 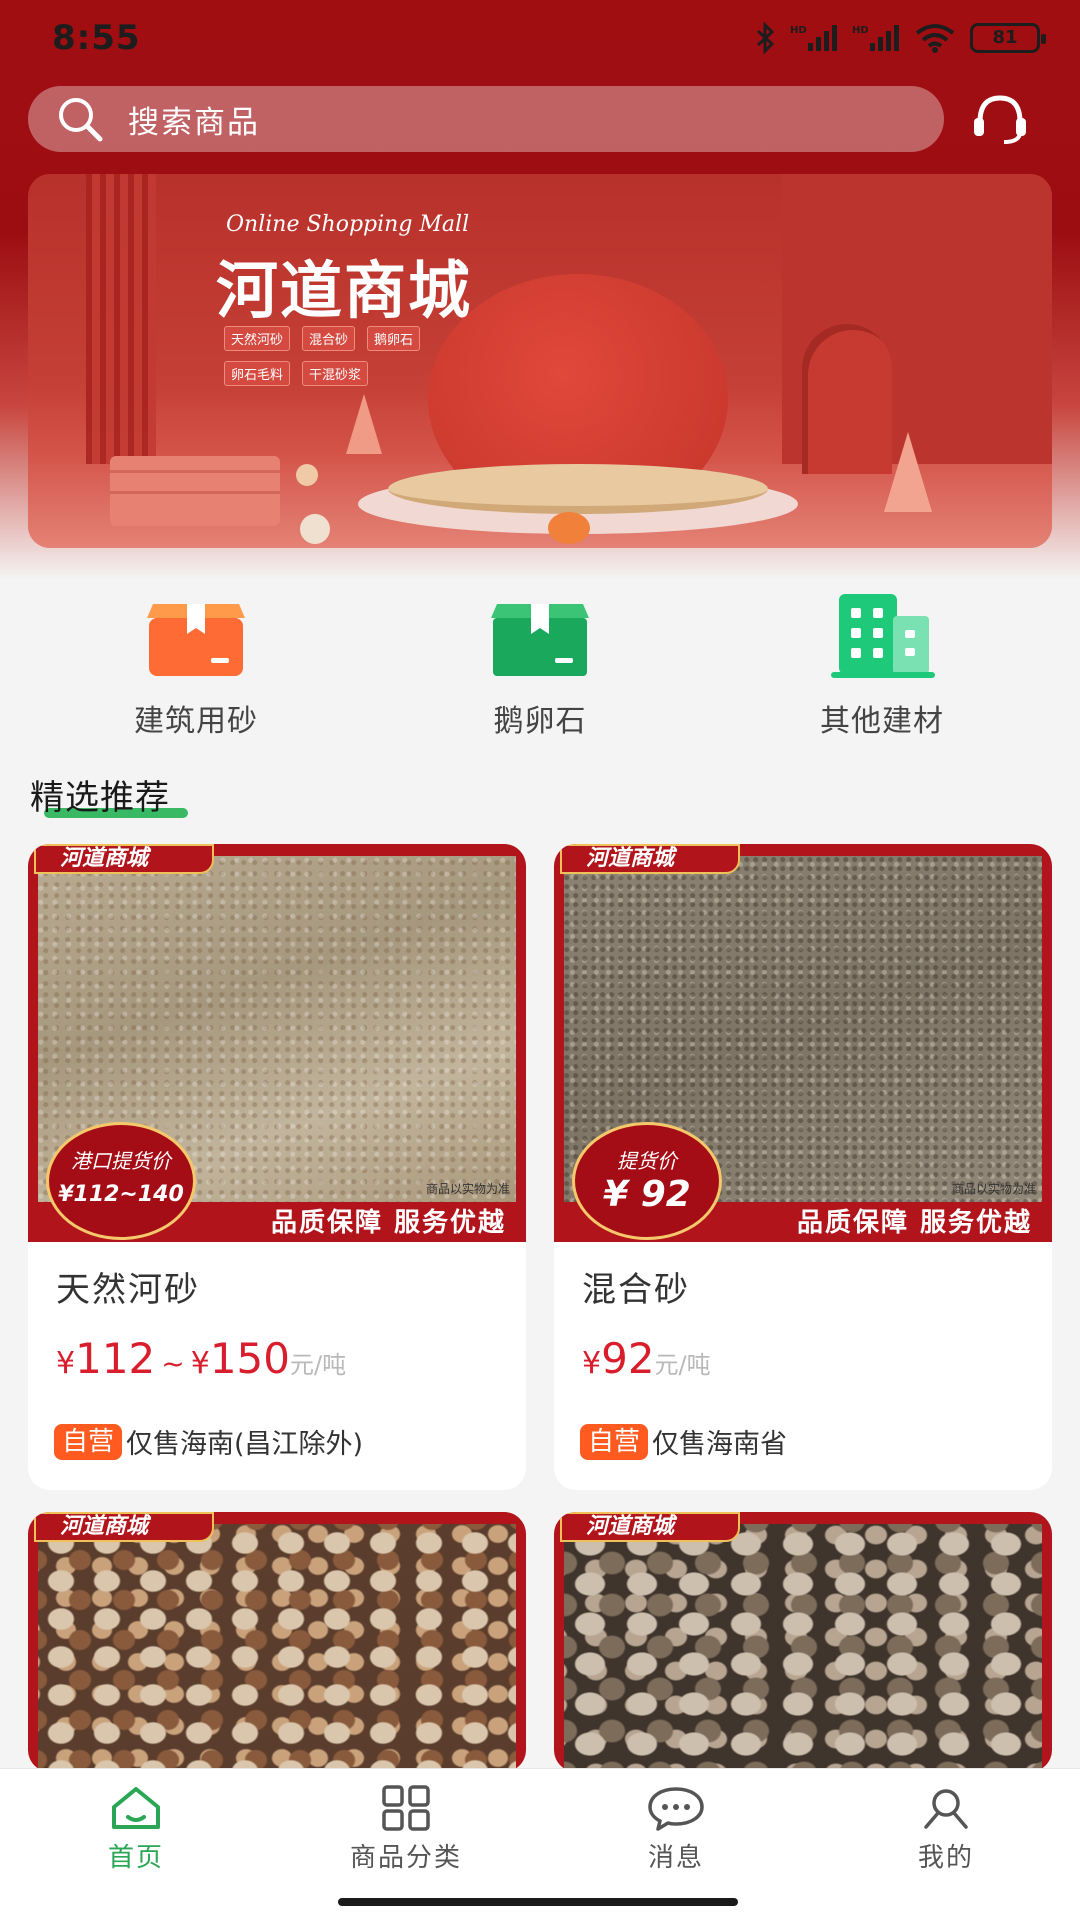 What do you see at coordinates (1000, 119) in the screenshot?
I see `customer-service-icon` at bounding box center [1000, 119].